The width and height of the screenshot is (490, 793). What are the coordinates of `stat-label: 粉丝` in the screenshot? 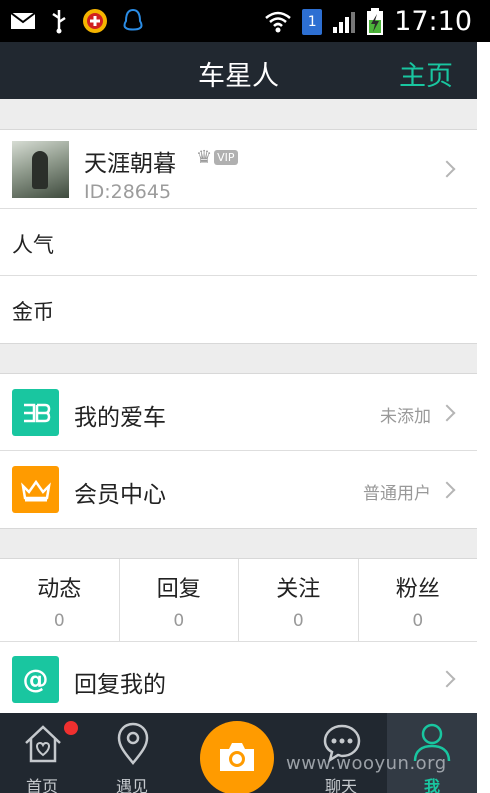 It's located at (417, 589).